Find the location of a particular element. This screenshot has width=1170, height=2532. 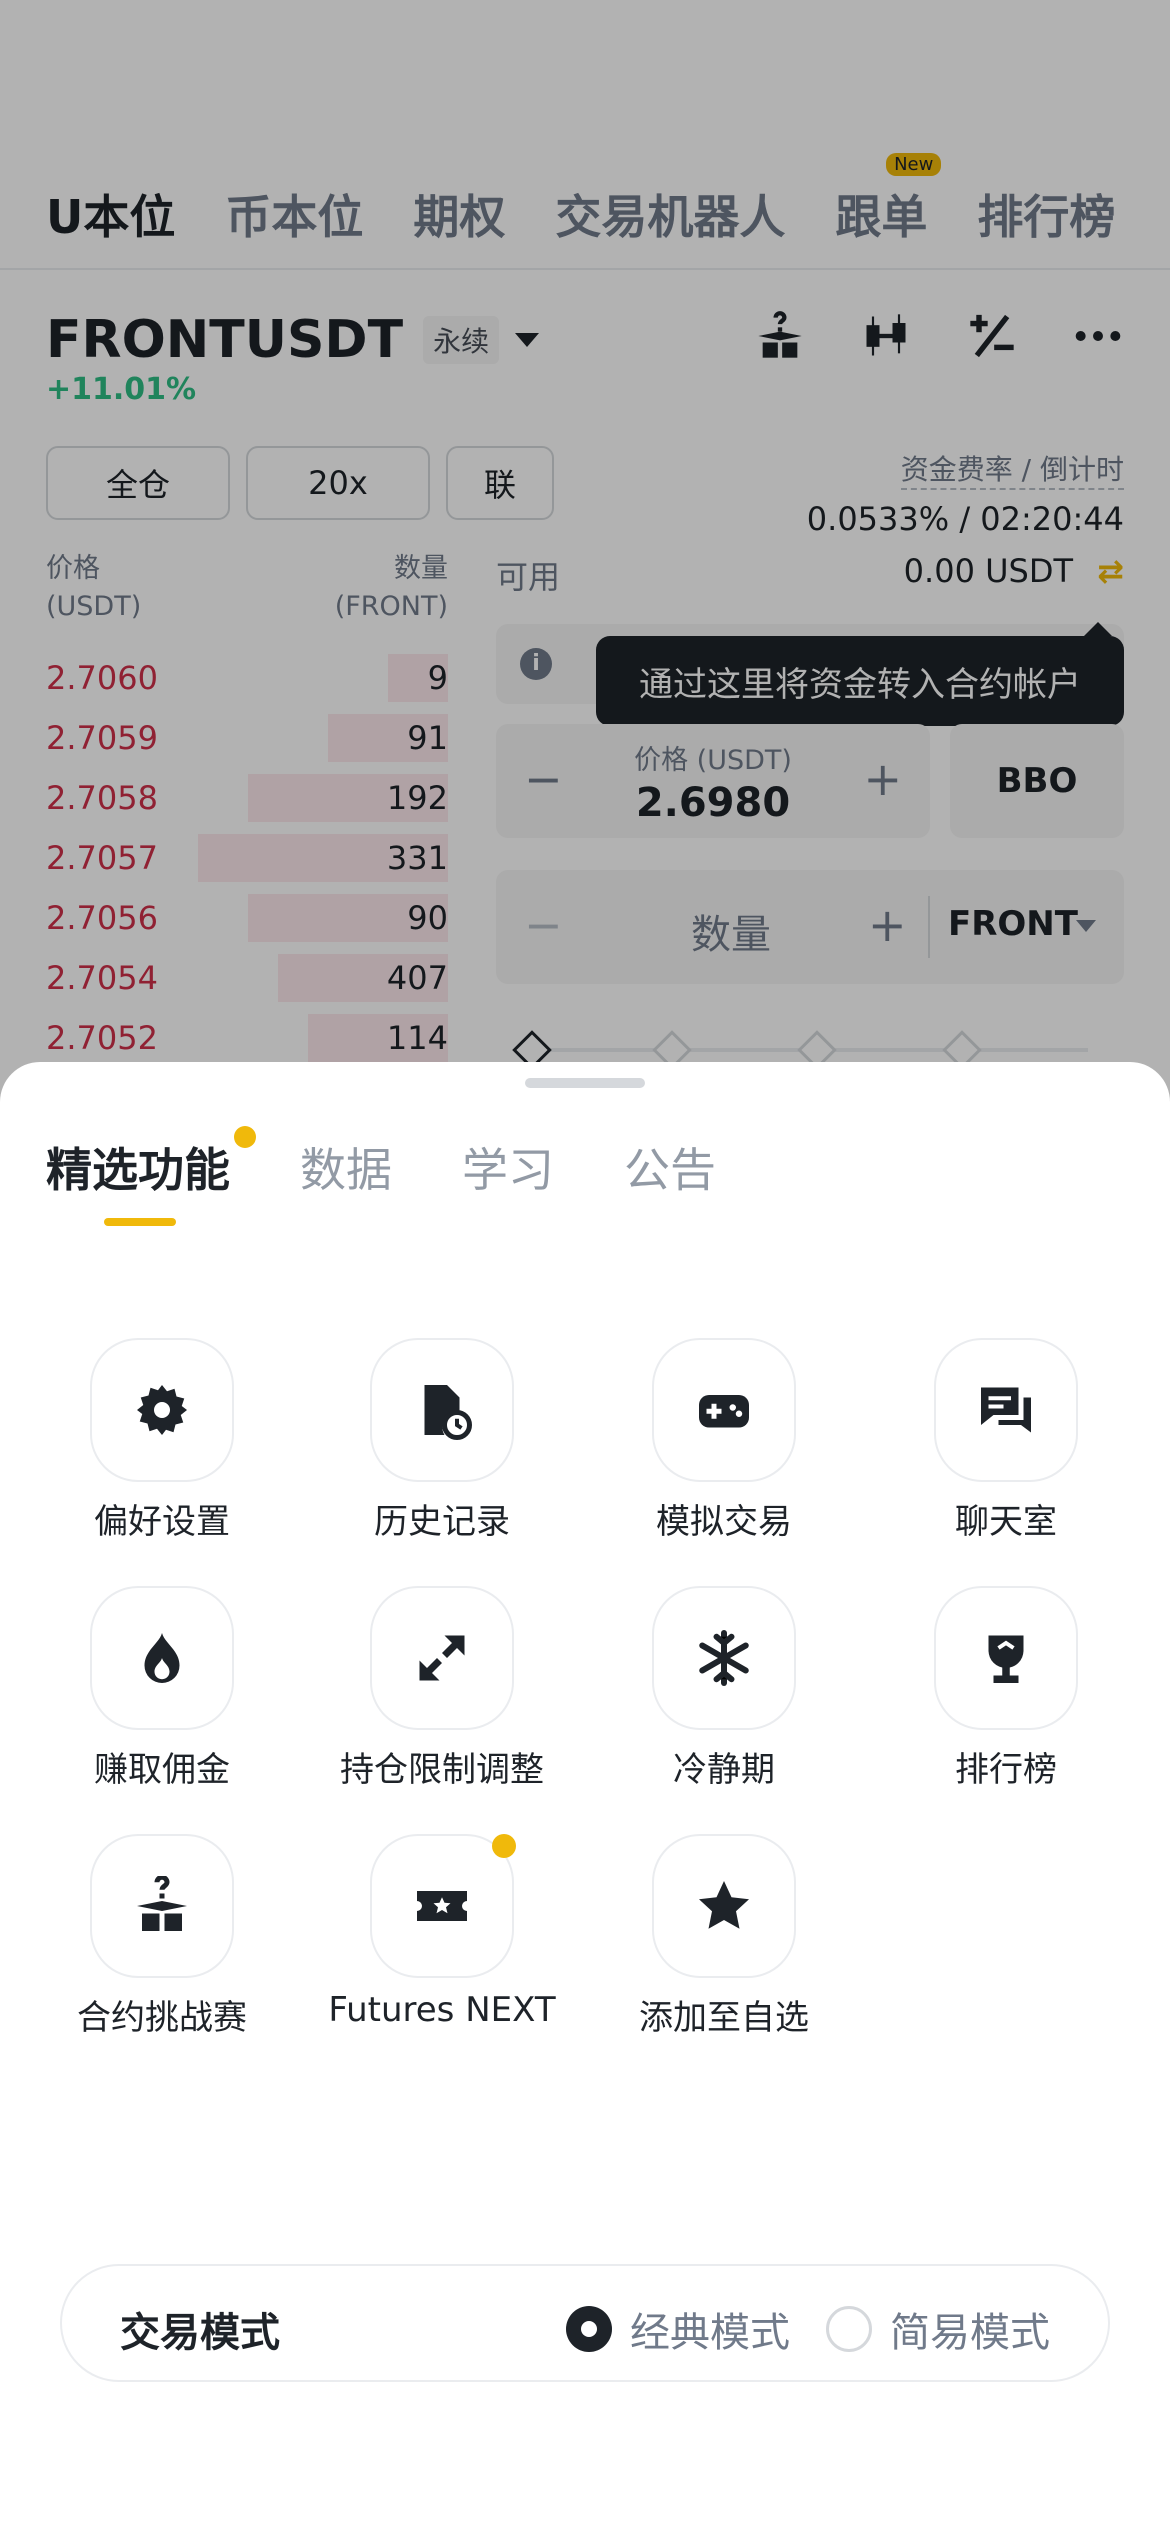

feature-position-limit: 持仓限制调整 is located at coordinates (442, 1688).